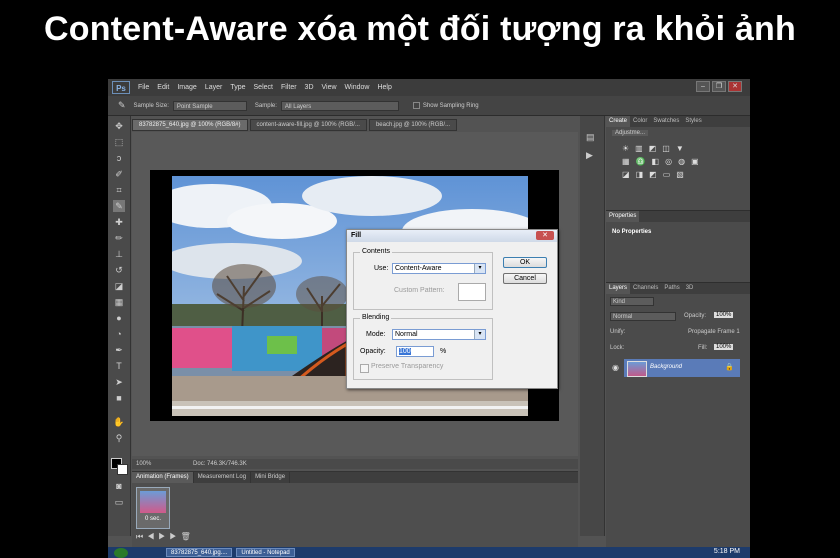 Image resolution: width=840 pixels, height=558 pixels. What do you see at coordinates (119, 398) in the screenshot?
I see `shape-tool-icon: ■` at bounding box center [119, 398].